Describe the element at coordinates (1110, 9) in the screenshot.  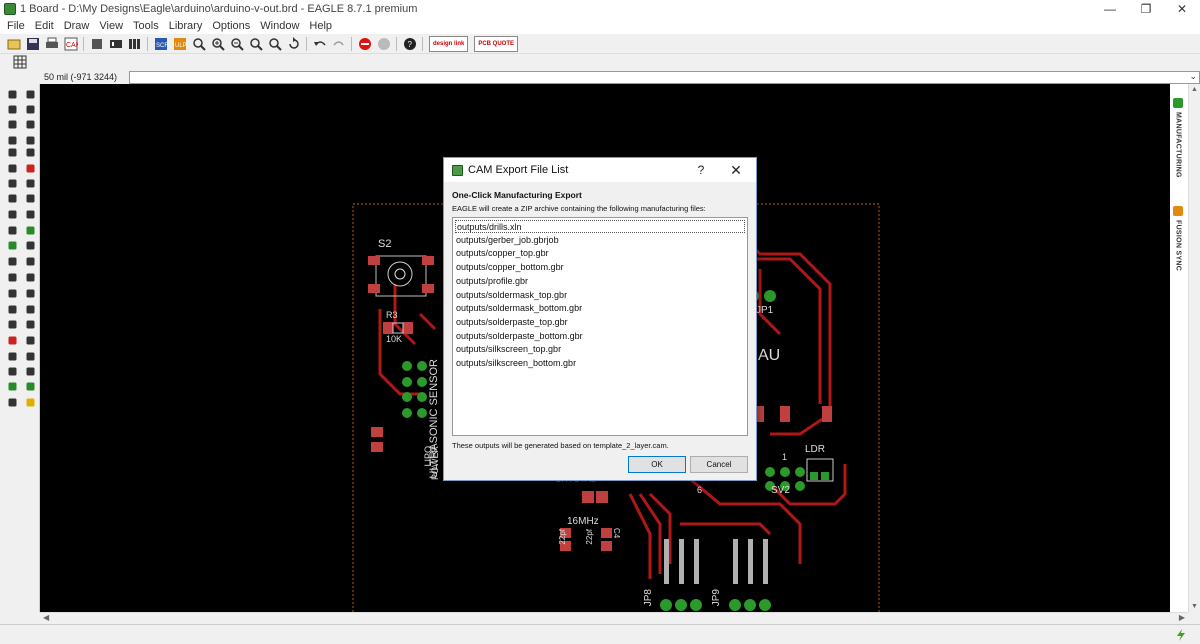
I see `minimize-button: —` at that location.